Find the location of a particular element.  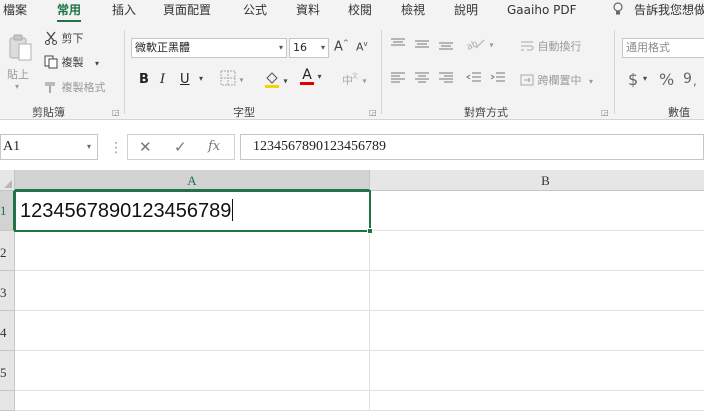

row-header-2: 2 is located at coordinates (7, 251).